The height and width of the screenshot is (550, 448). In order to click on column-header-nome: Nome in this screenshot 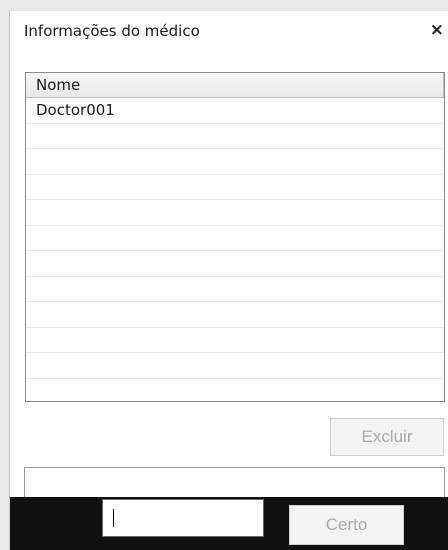, I will do `click(235, 85)`.